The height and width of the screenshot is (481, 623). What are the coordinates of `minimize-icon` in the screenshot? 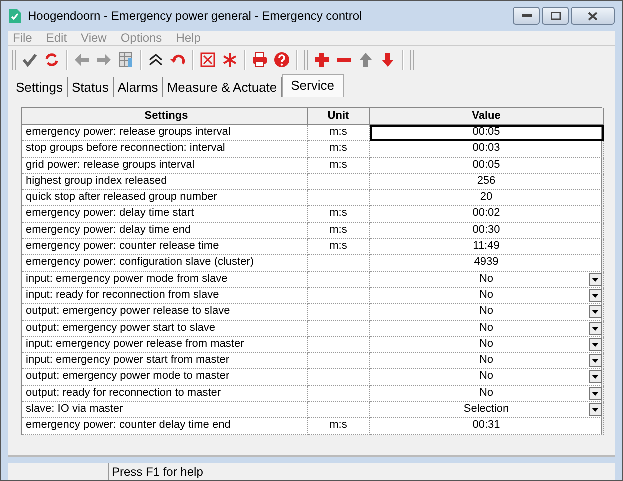 It's located at (527, 16).